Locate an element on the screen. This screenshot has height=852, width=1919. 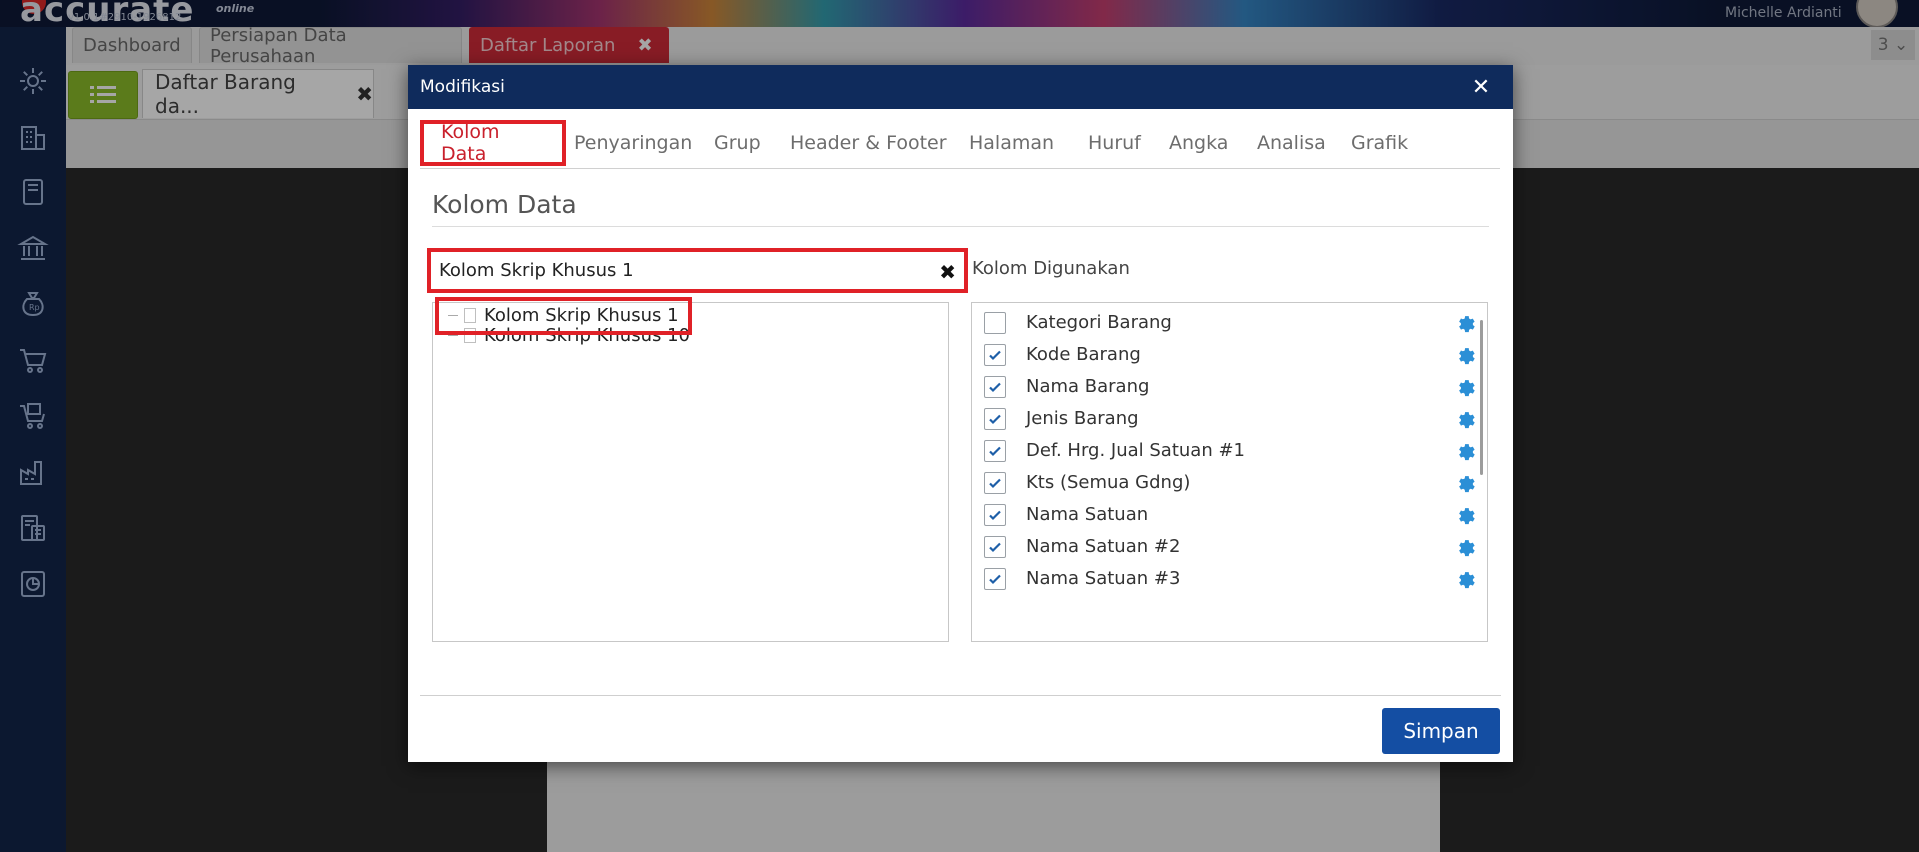
list-item: Nama Satuan #3 is located at coordinates (1223, 578).